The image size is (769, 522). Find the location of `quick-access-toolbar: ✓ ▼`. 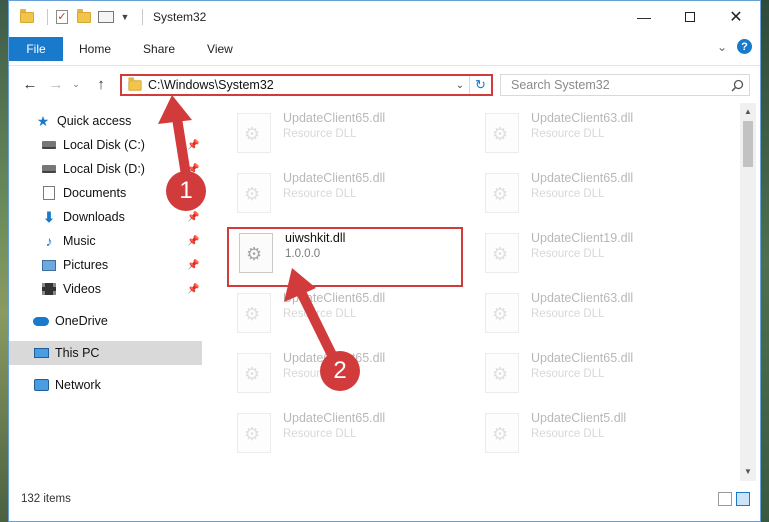

quick-access-toolbar: ✓ ▼ is located at coordinates (79, 17).